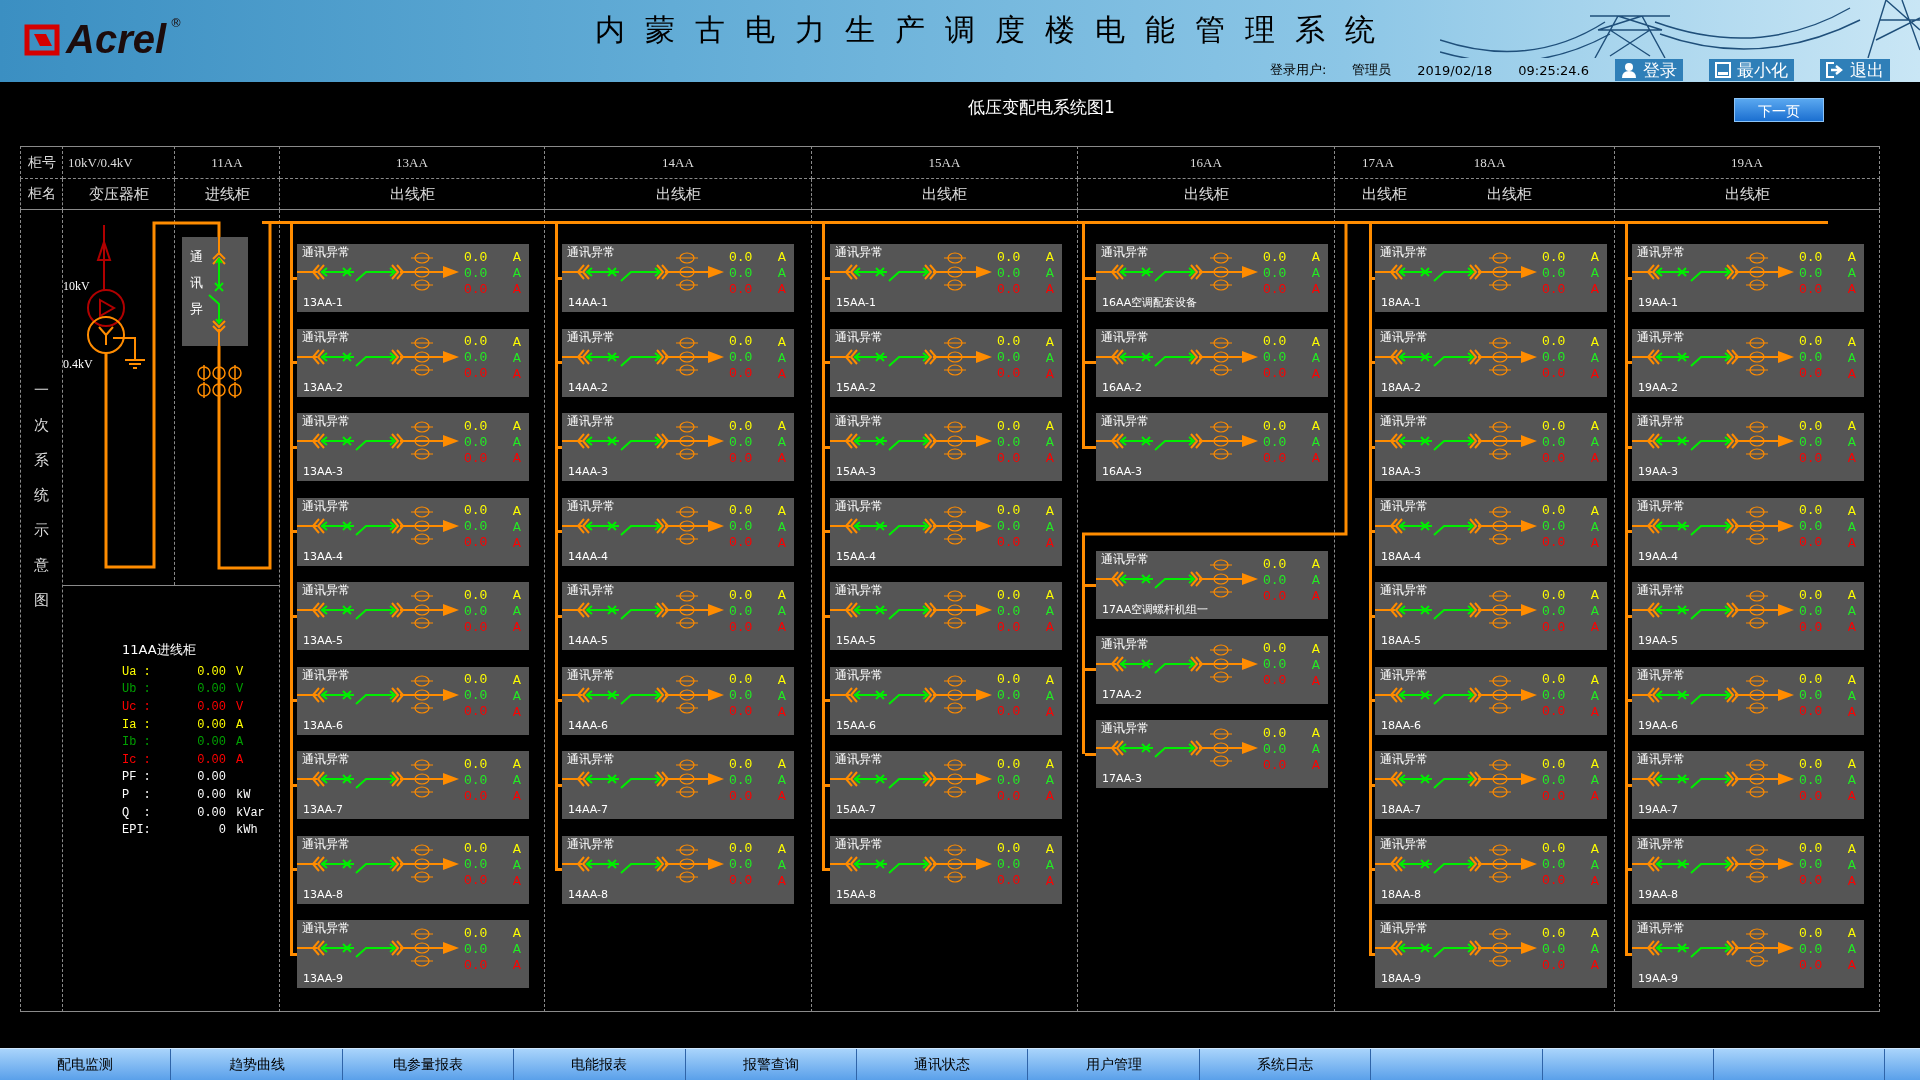 This screenshot has height=1080, width=1920. I want to click on login-button: 登录, so click(1649, 70).